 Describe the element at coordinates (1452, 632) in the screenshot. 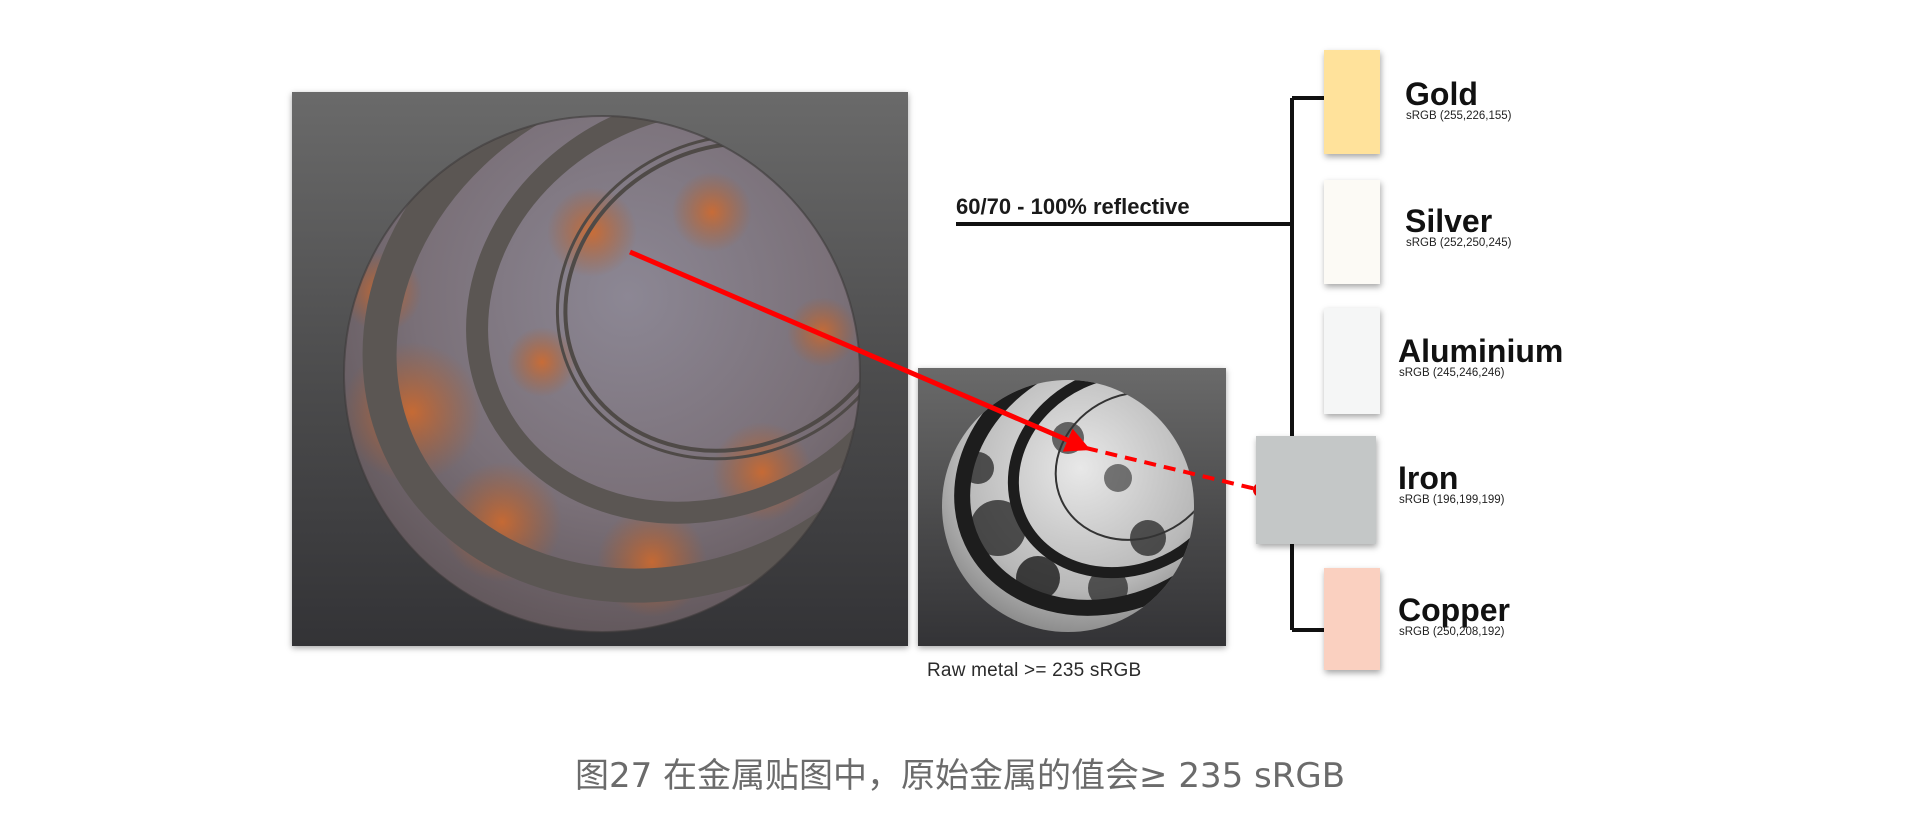

I see `copper-srgb: sRGB (250,208,192)` at that location.